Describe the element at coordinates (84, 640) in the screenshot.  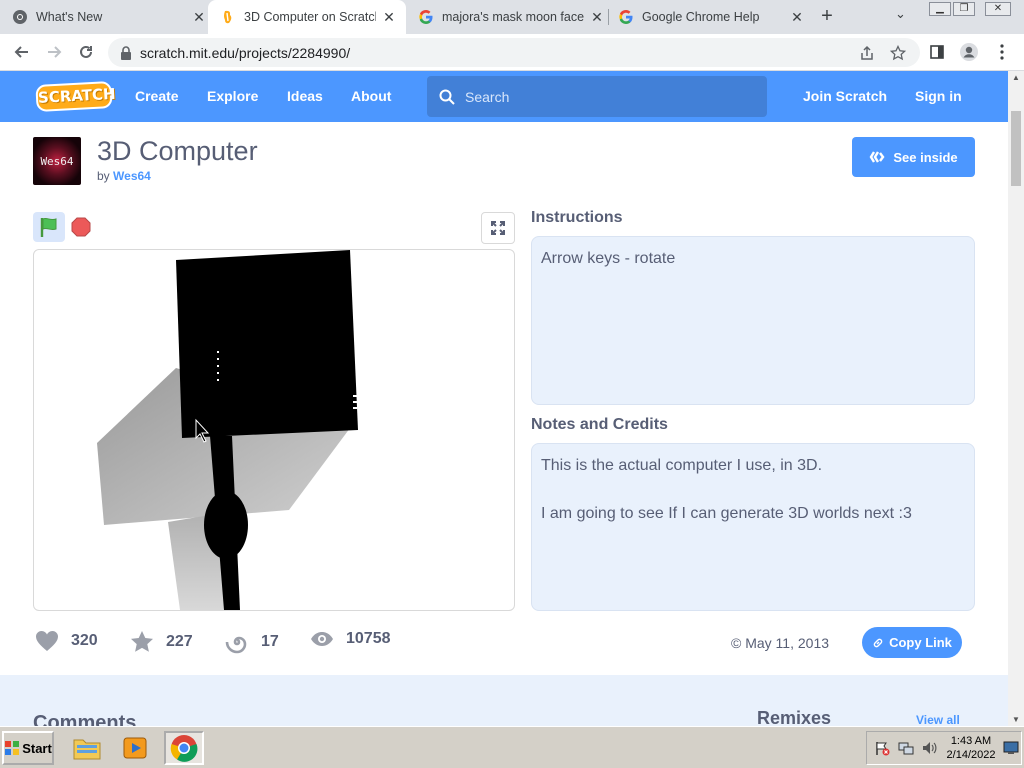
I see `love-count: 320` at that location.